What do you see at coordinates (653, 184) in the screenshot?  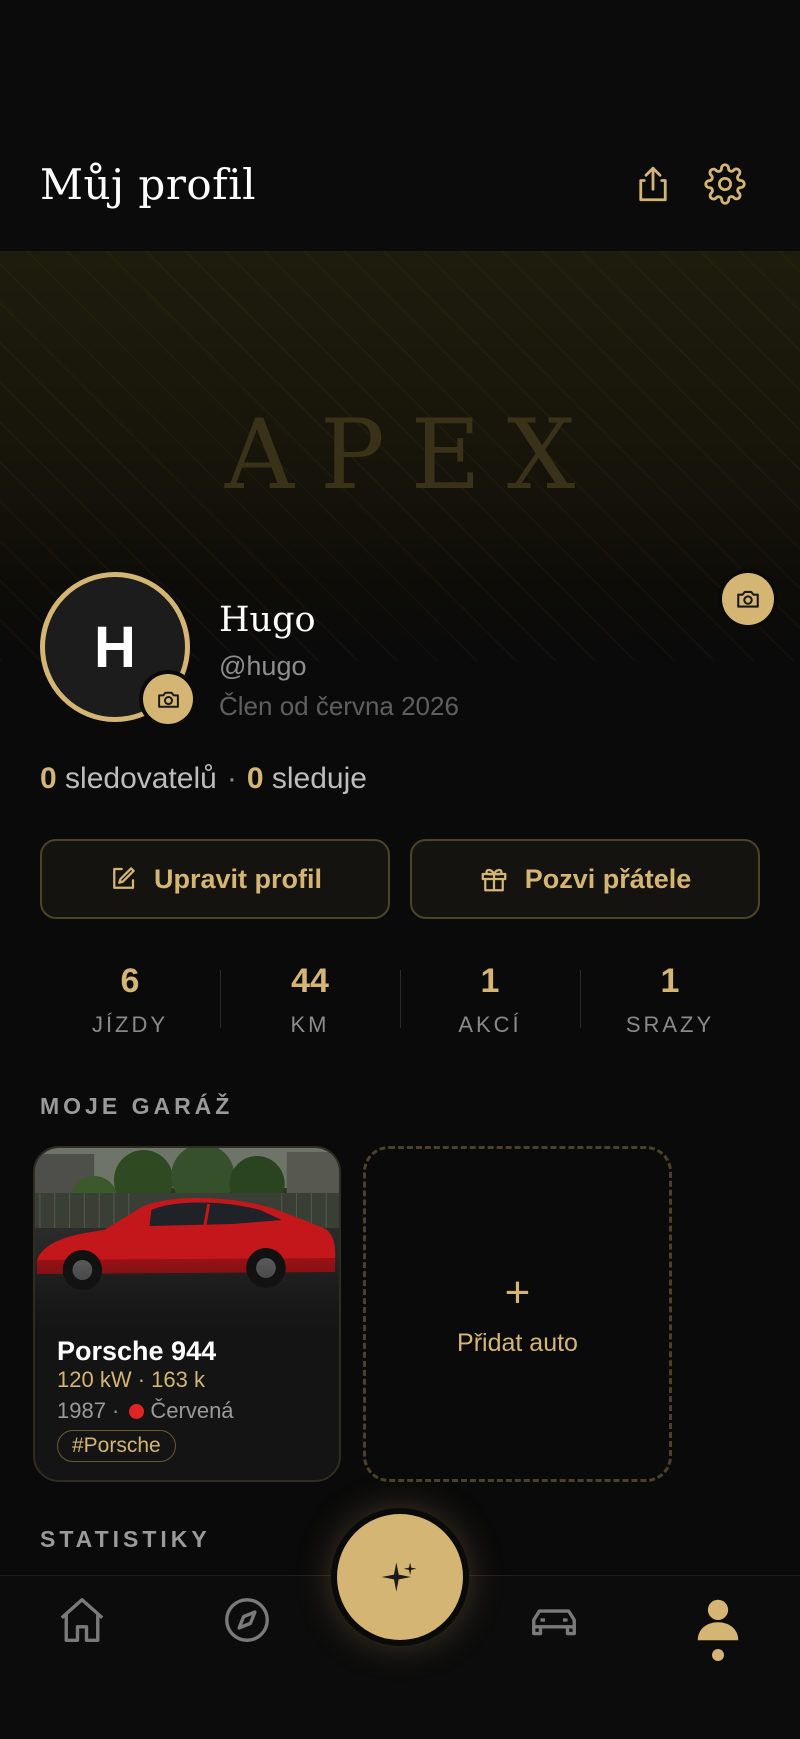 I see `share-icon` at bounding box center [653, 184].